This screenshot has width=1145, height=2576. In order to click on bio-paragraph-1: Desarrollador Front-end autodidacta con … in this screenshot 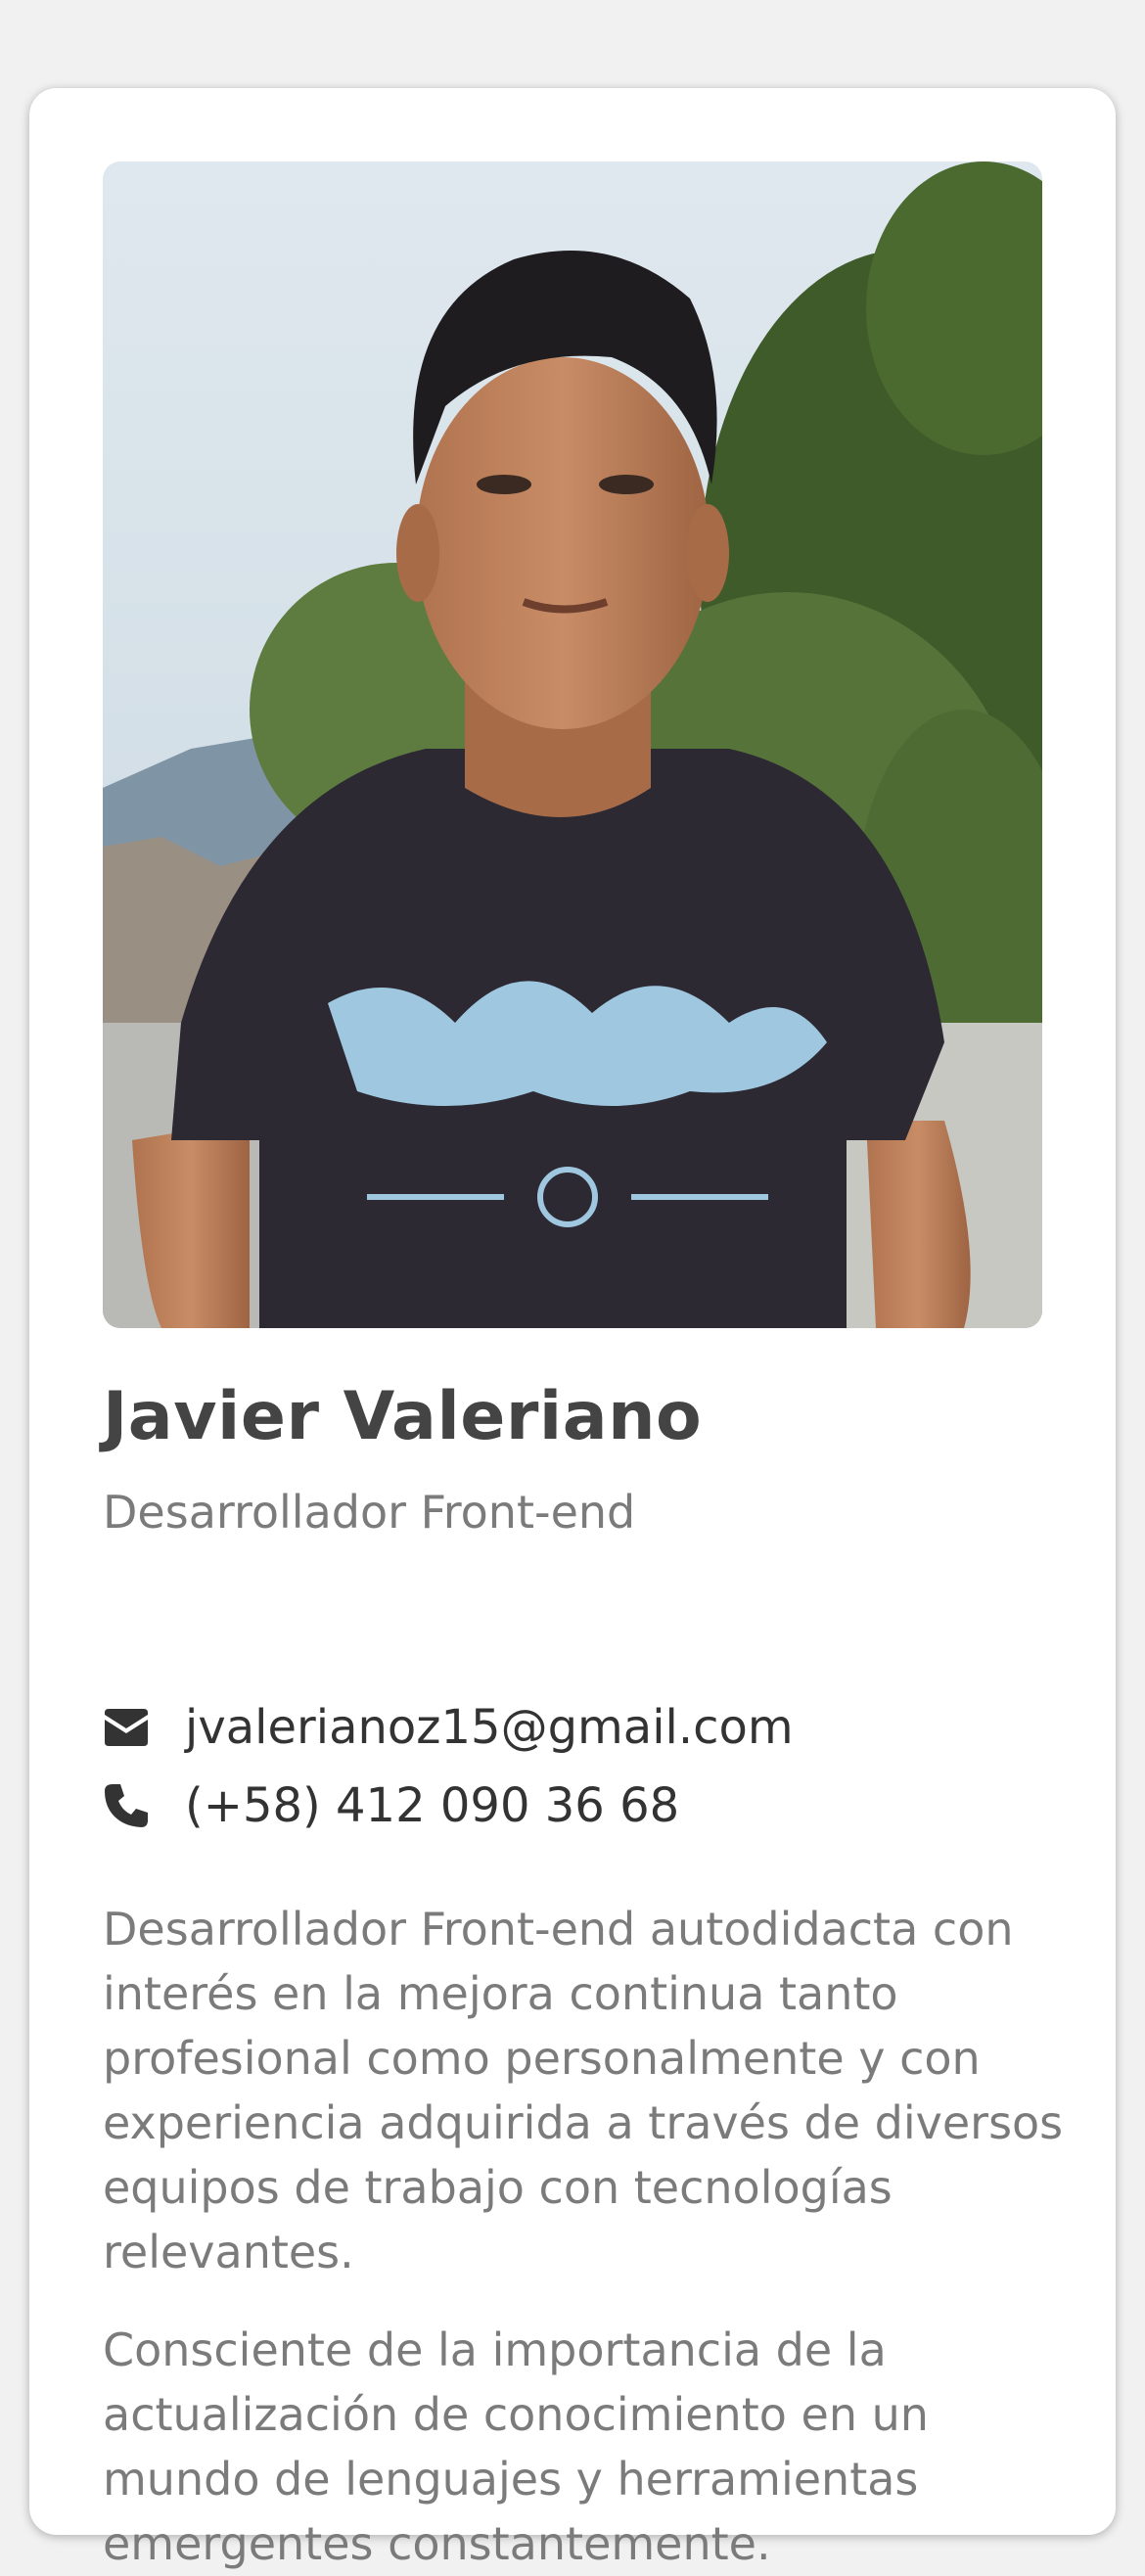, I will do `click(583, 2091)`.